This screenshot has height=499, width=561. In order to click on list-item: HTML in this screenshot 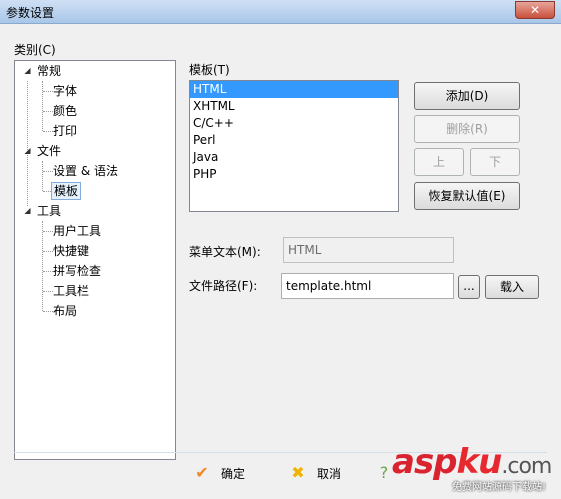, I will do `click(294, 89)`.